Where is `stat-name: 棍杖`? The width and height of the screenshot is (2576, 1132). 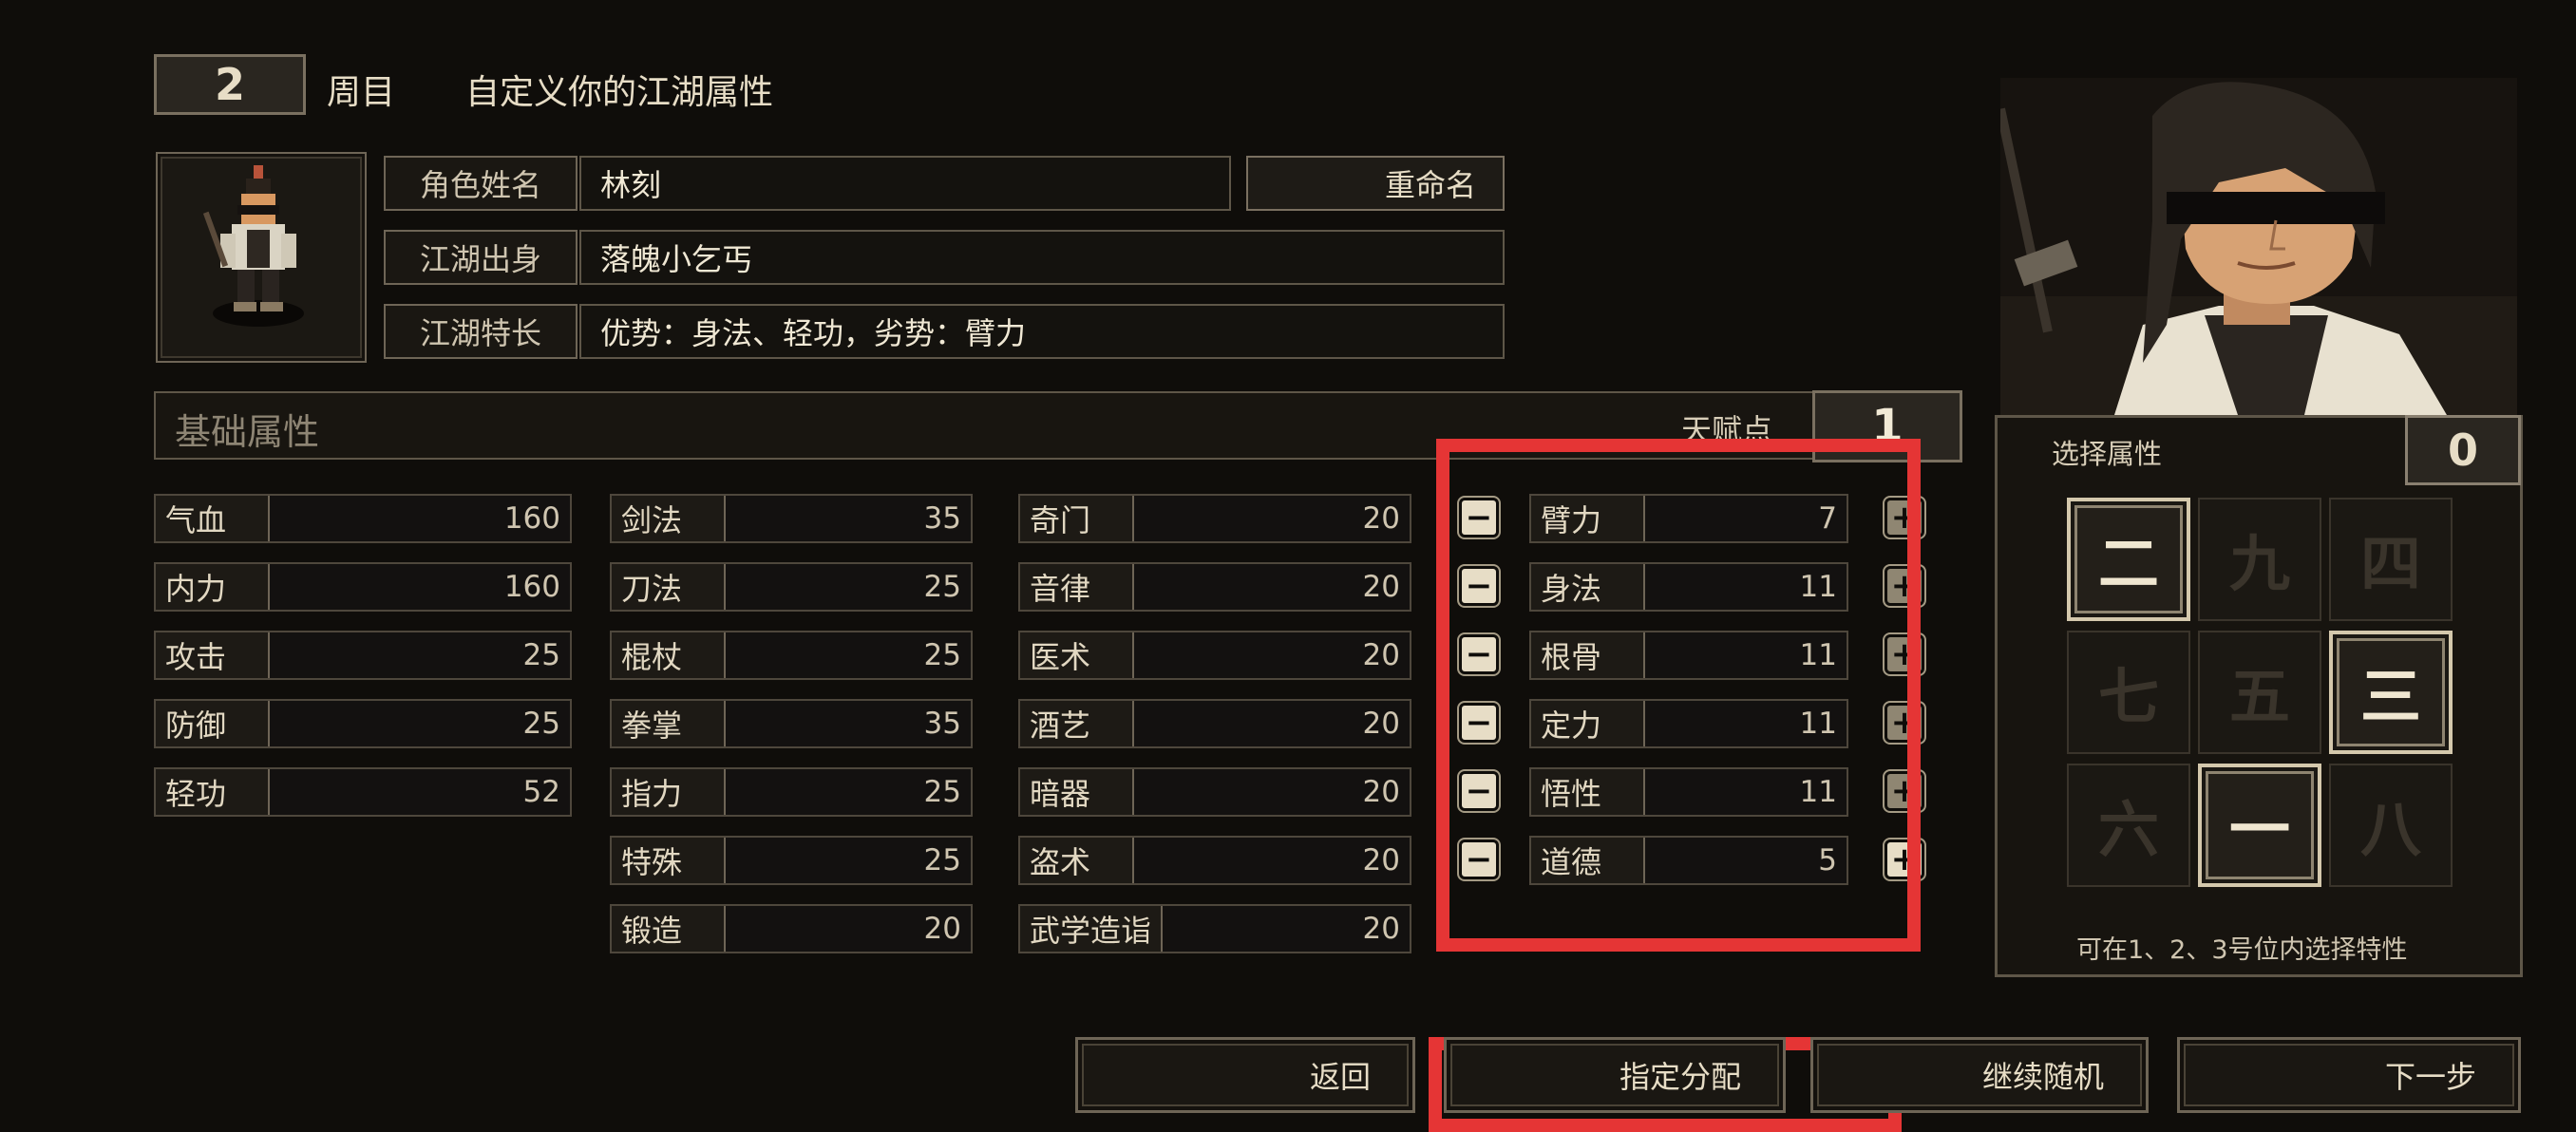 stat-name: 棍杖 is located at coordinates (669, 655).